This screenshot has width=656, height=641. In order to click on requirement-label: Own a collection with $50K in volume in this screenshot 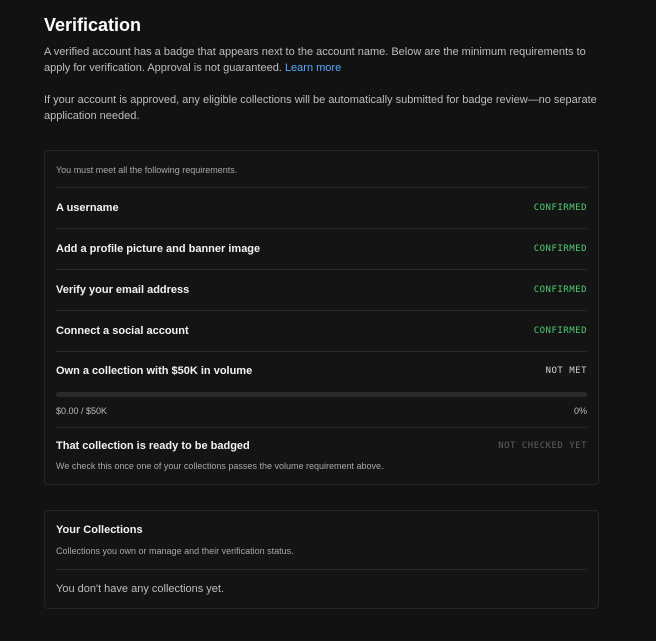, I will do `click(154, 371)`.